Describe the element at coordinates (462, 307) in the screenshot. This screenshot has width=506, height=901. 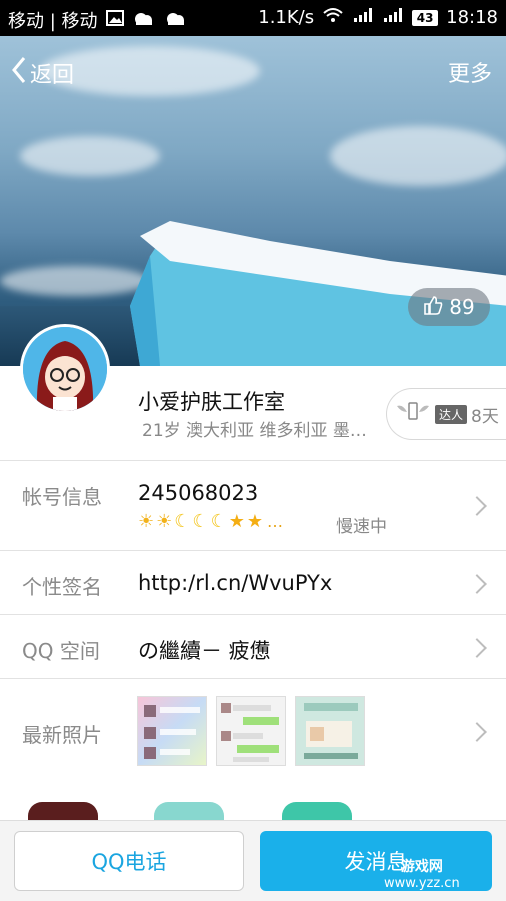
I see `like-count: 89` at that location.